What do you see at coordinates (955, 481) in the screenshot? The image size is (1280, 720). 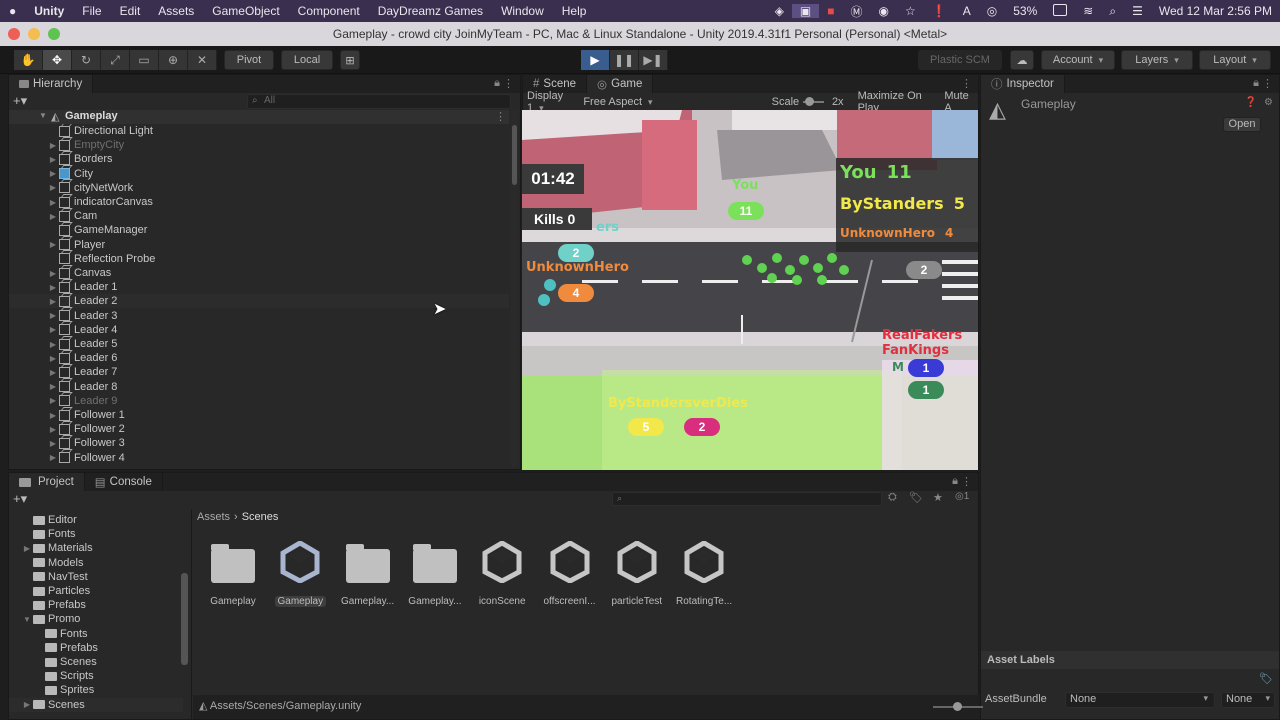 I see `project-lock-icon: 🔒︎` at bounding box center [955, 481].